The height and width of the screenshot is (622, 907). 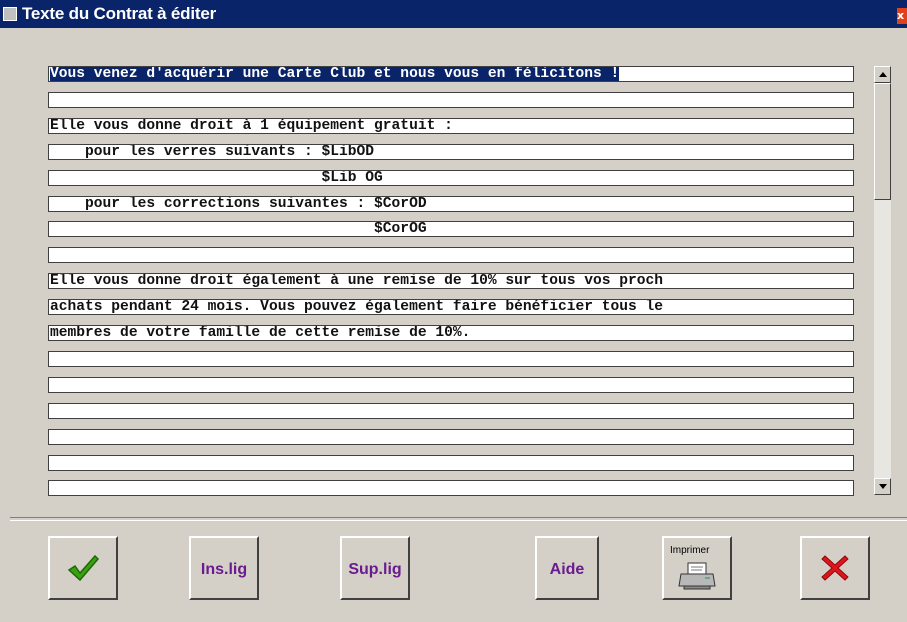 I want to click on print-button: Imprimer, so click(x=697, y=568).